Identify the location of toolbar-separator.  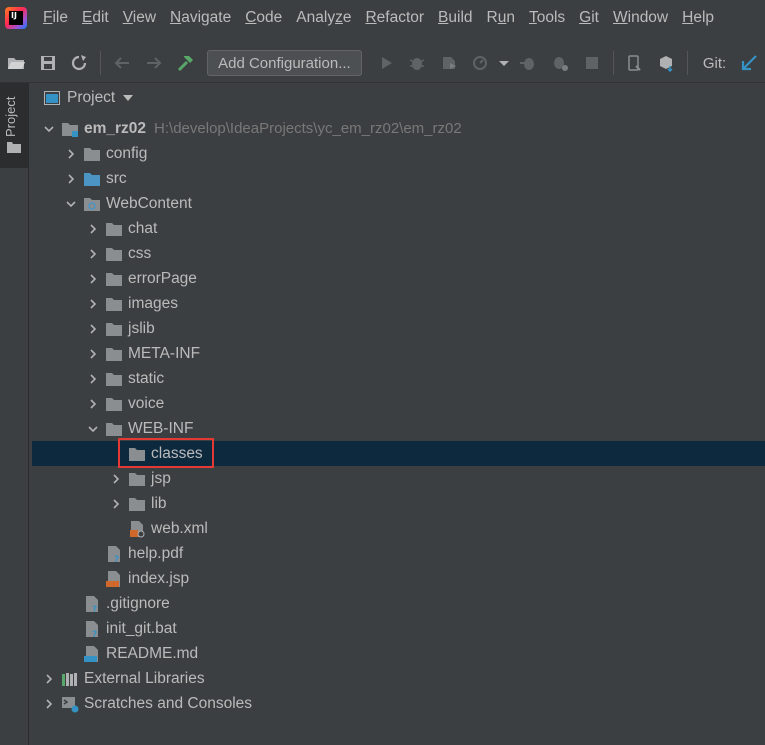
(101, 63).